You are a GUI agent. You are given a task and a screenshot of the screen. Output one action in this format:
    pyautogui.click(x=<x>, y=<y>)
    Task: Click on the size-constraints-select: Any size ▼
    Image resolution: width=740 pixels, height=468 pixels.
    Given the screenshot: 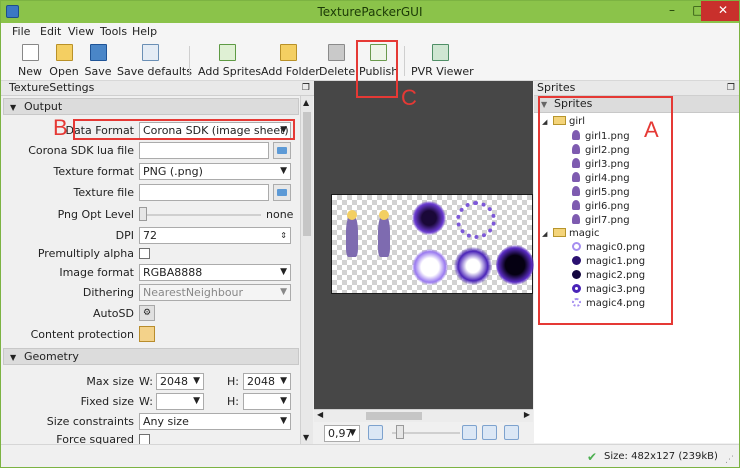 What is the action you would take?
    pyautogui.click(x=215, y=421)
    